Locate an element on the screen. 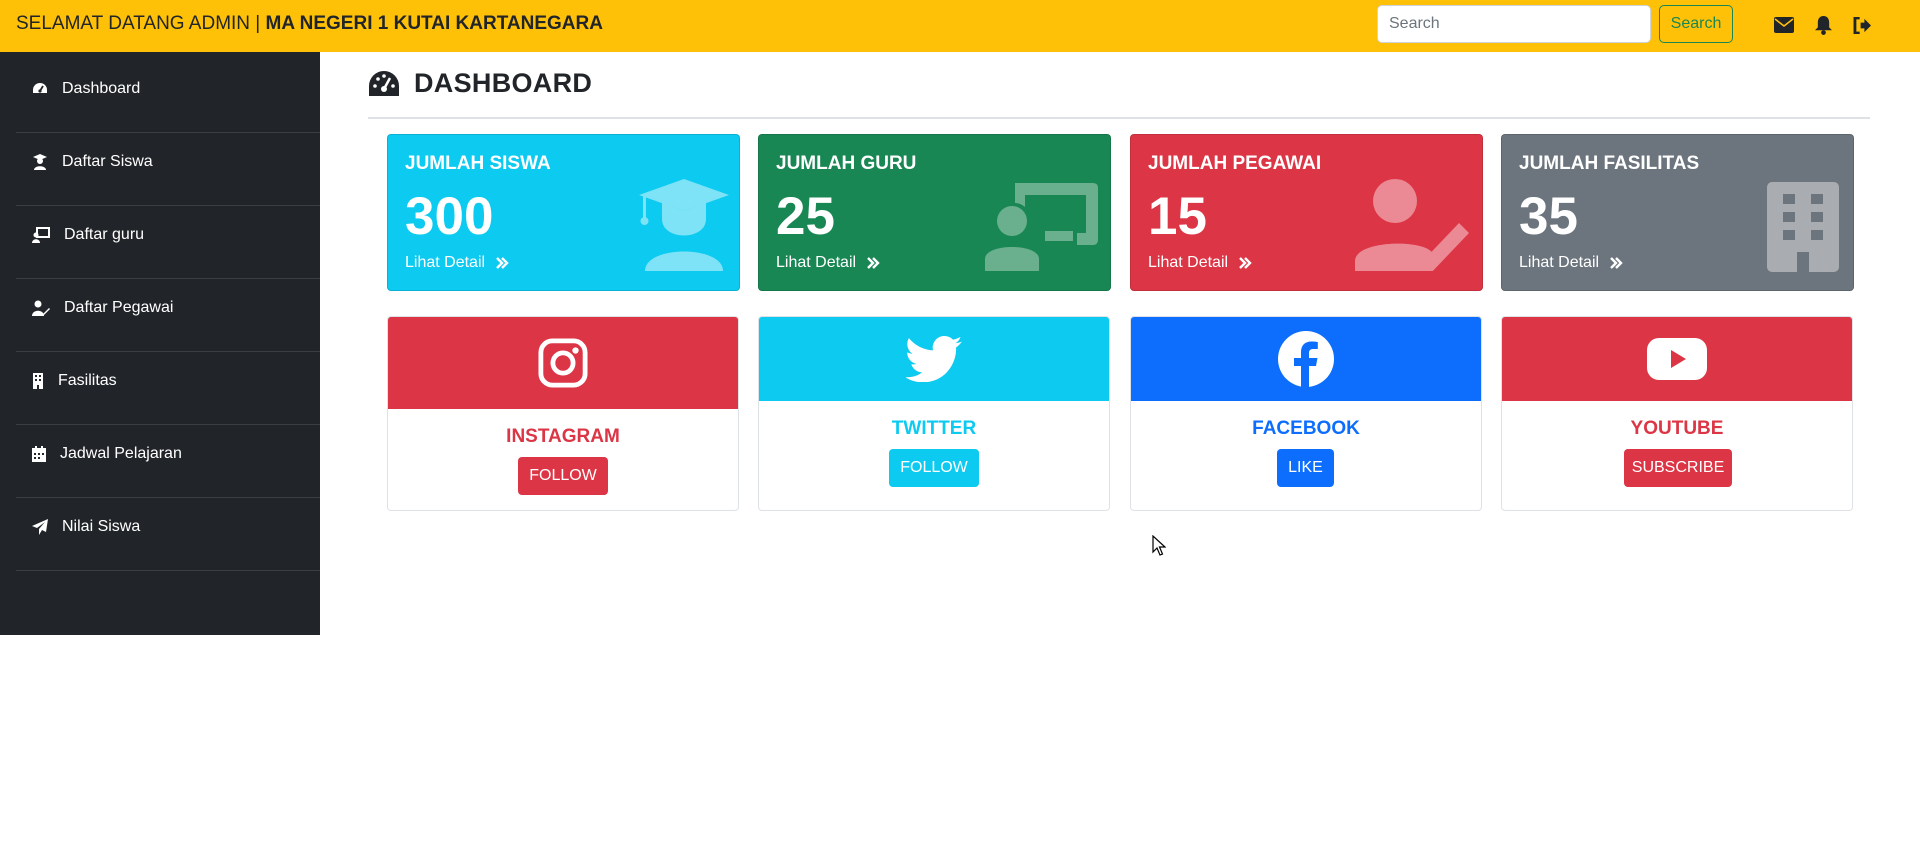  calendar-icon is located at coordinates (39, 453).